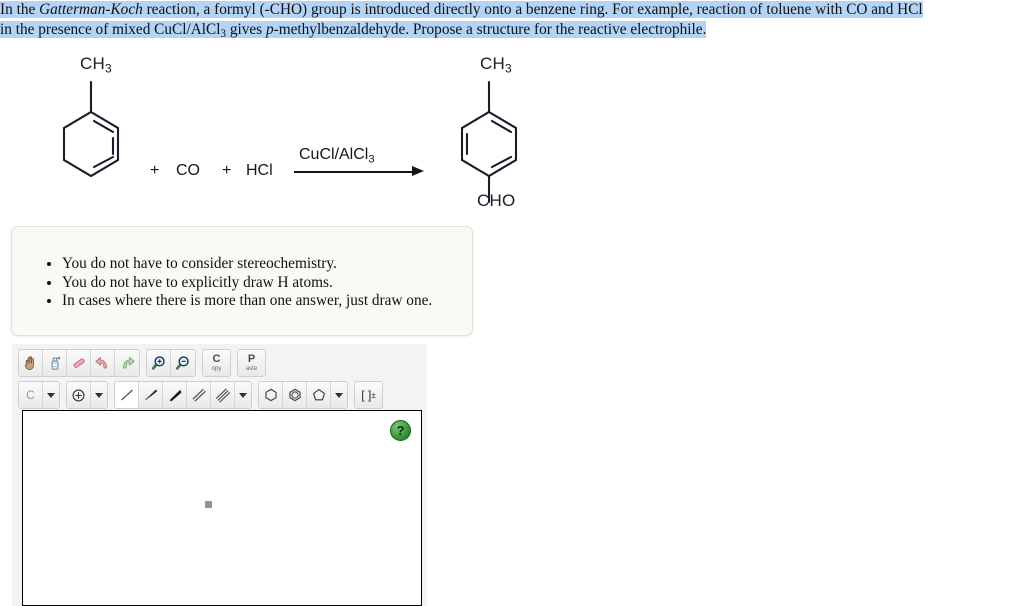  Describe the element at coordinates (91, 129) in the screenshot. I see `toluene-structure` at that location.